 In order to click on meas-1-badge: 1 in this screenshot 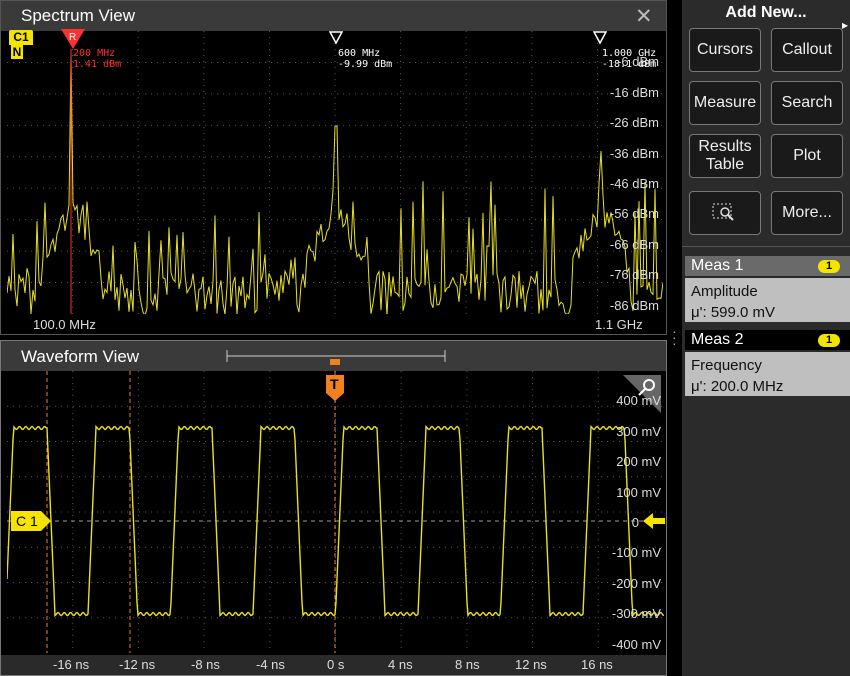, I will do `click(829, 266)`.